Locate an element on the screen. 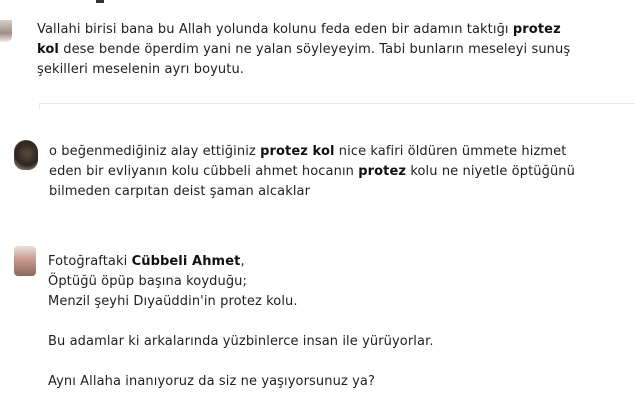 This screenshot has width=635, height=414. text-line: Fotoğraftaki Cübbeli Ahmet, is located at coordinates (146, 261).